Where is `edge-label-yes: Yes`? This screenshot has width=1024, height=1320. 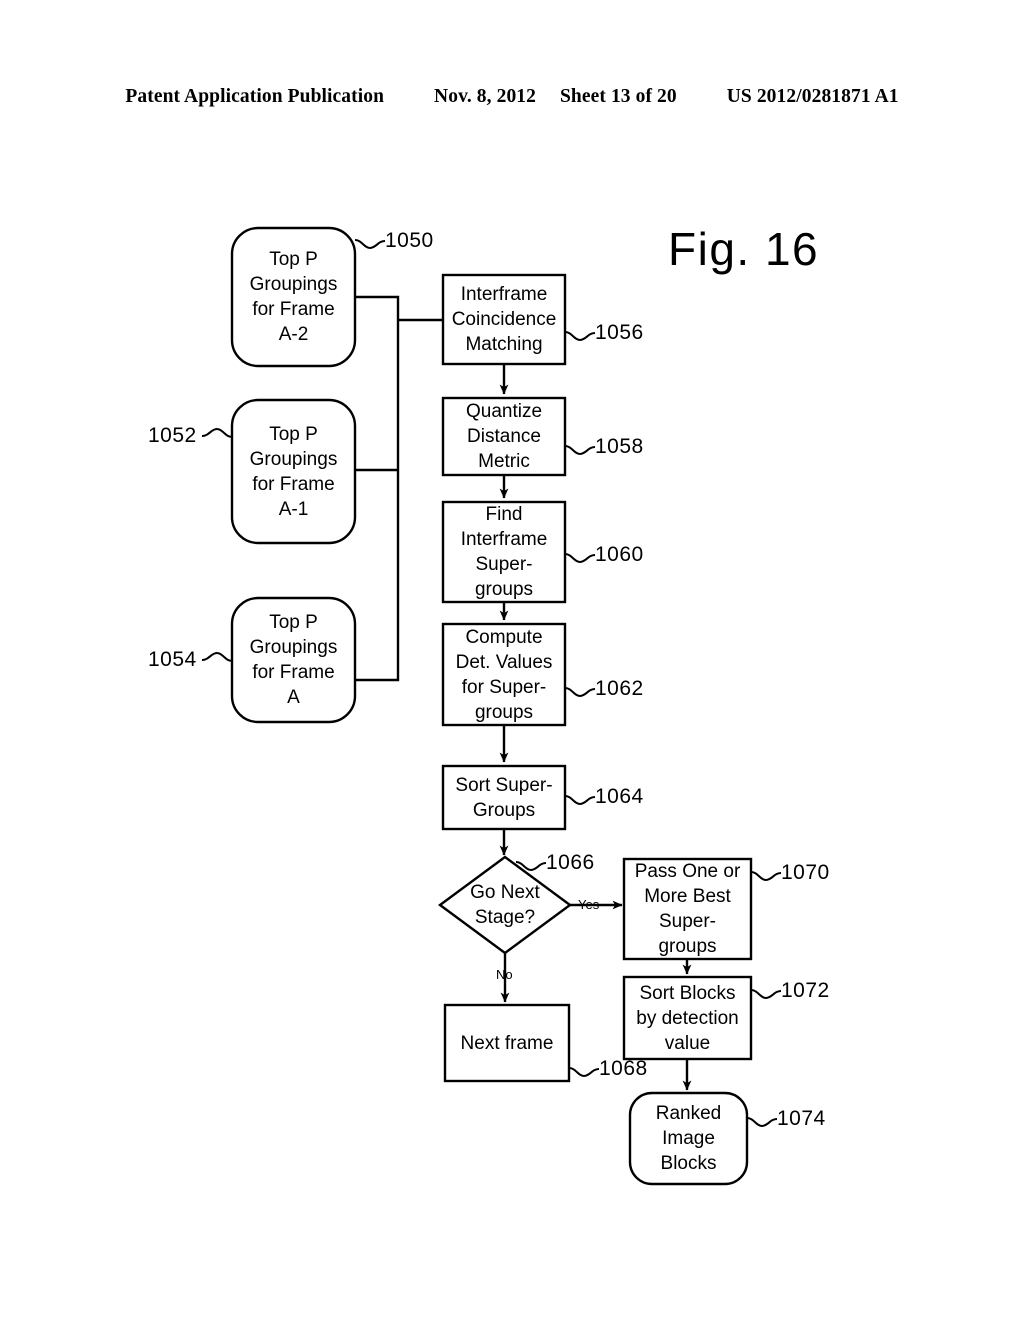
edge-label-yes: Yes is located at coordinates (589, 904).